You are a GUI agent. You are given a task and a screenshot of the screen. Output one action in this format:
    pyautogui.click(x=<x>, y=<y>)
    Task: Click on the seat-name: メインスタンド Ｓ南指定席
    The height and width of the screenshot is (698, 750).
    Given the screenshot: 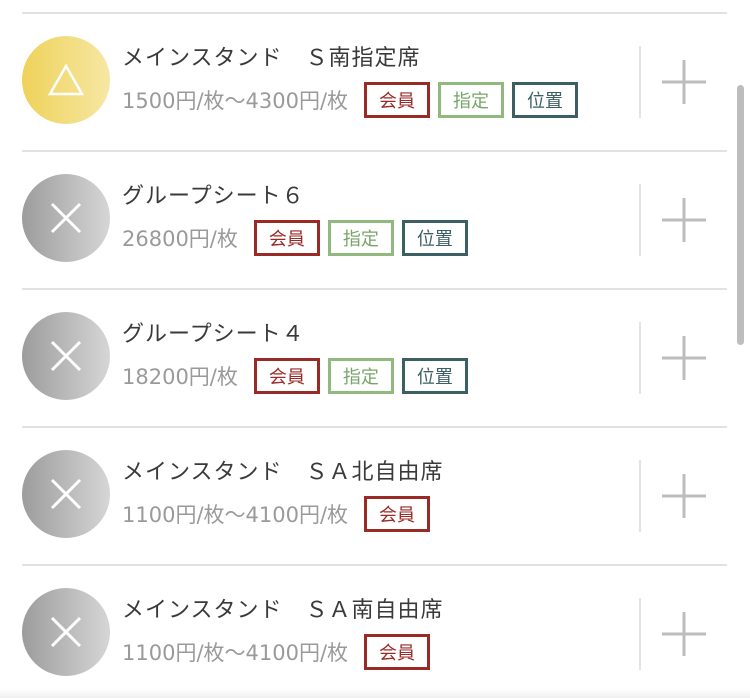 What is the action you would take?
    pyautogui.click(x=271, y=58)
    